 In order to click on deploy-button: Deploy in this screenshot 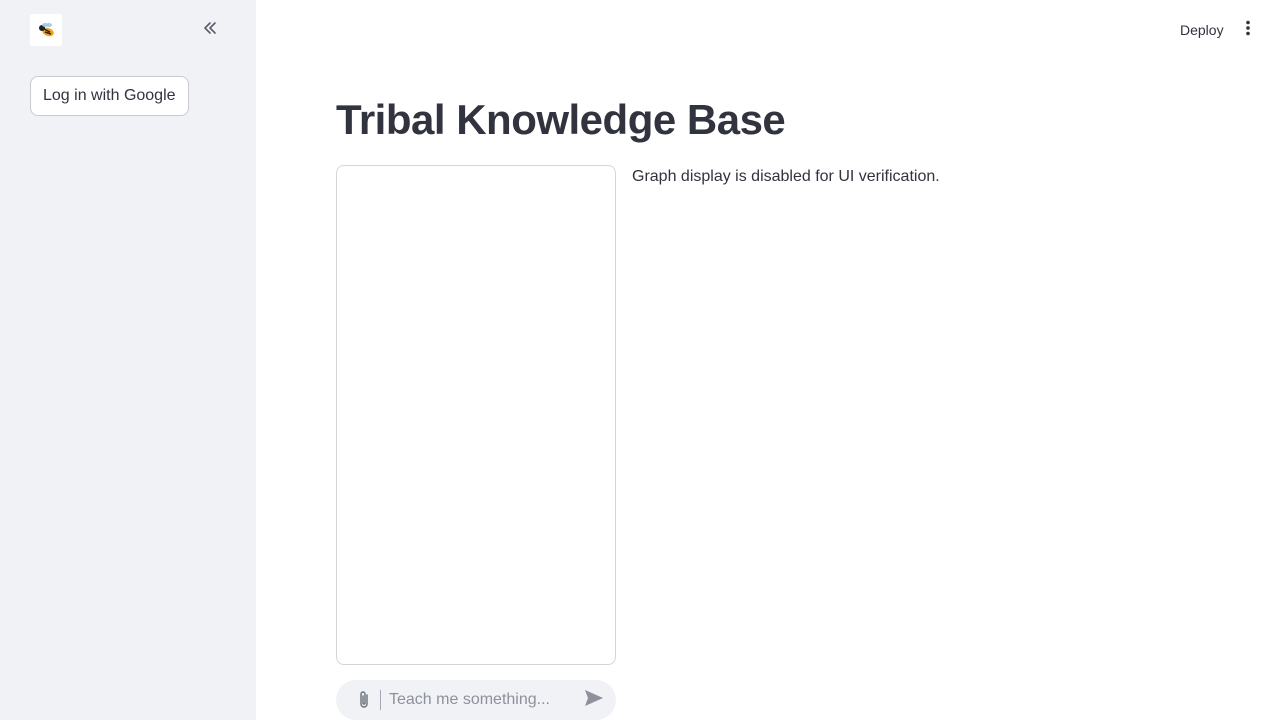, I will do `click(1202, 30)`.